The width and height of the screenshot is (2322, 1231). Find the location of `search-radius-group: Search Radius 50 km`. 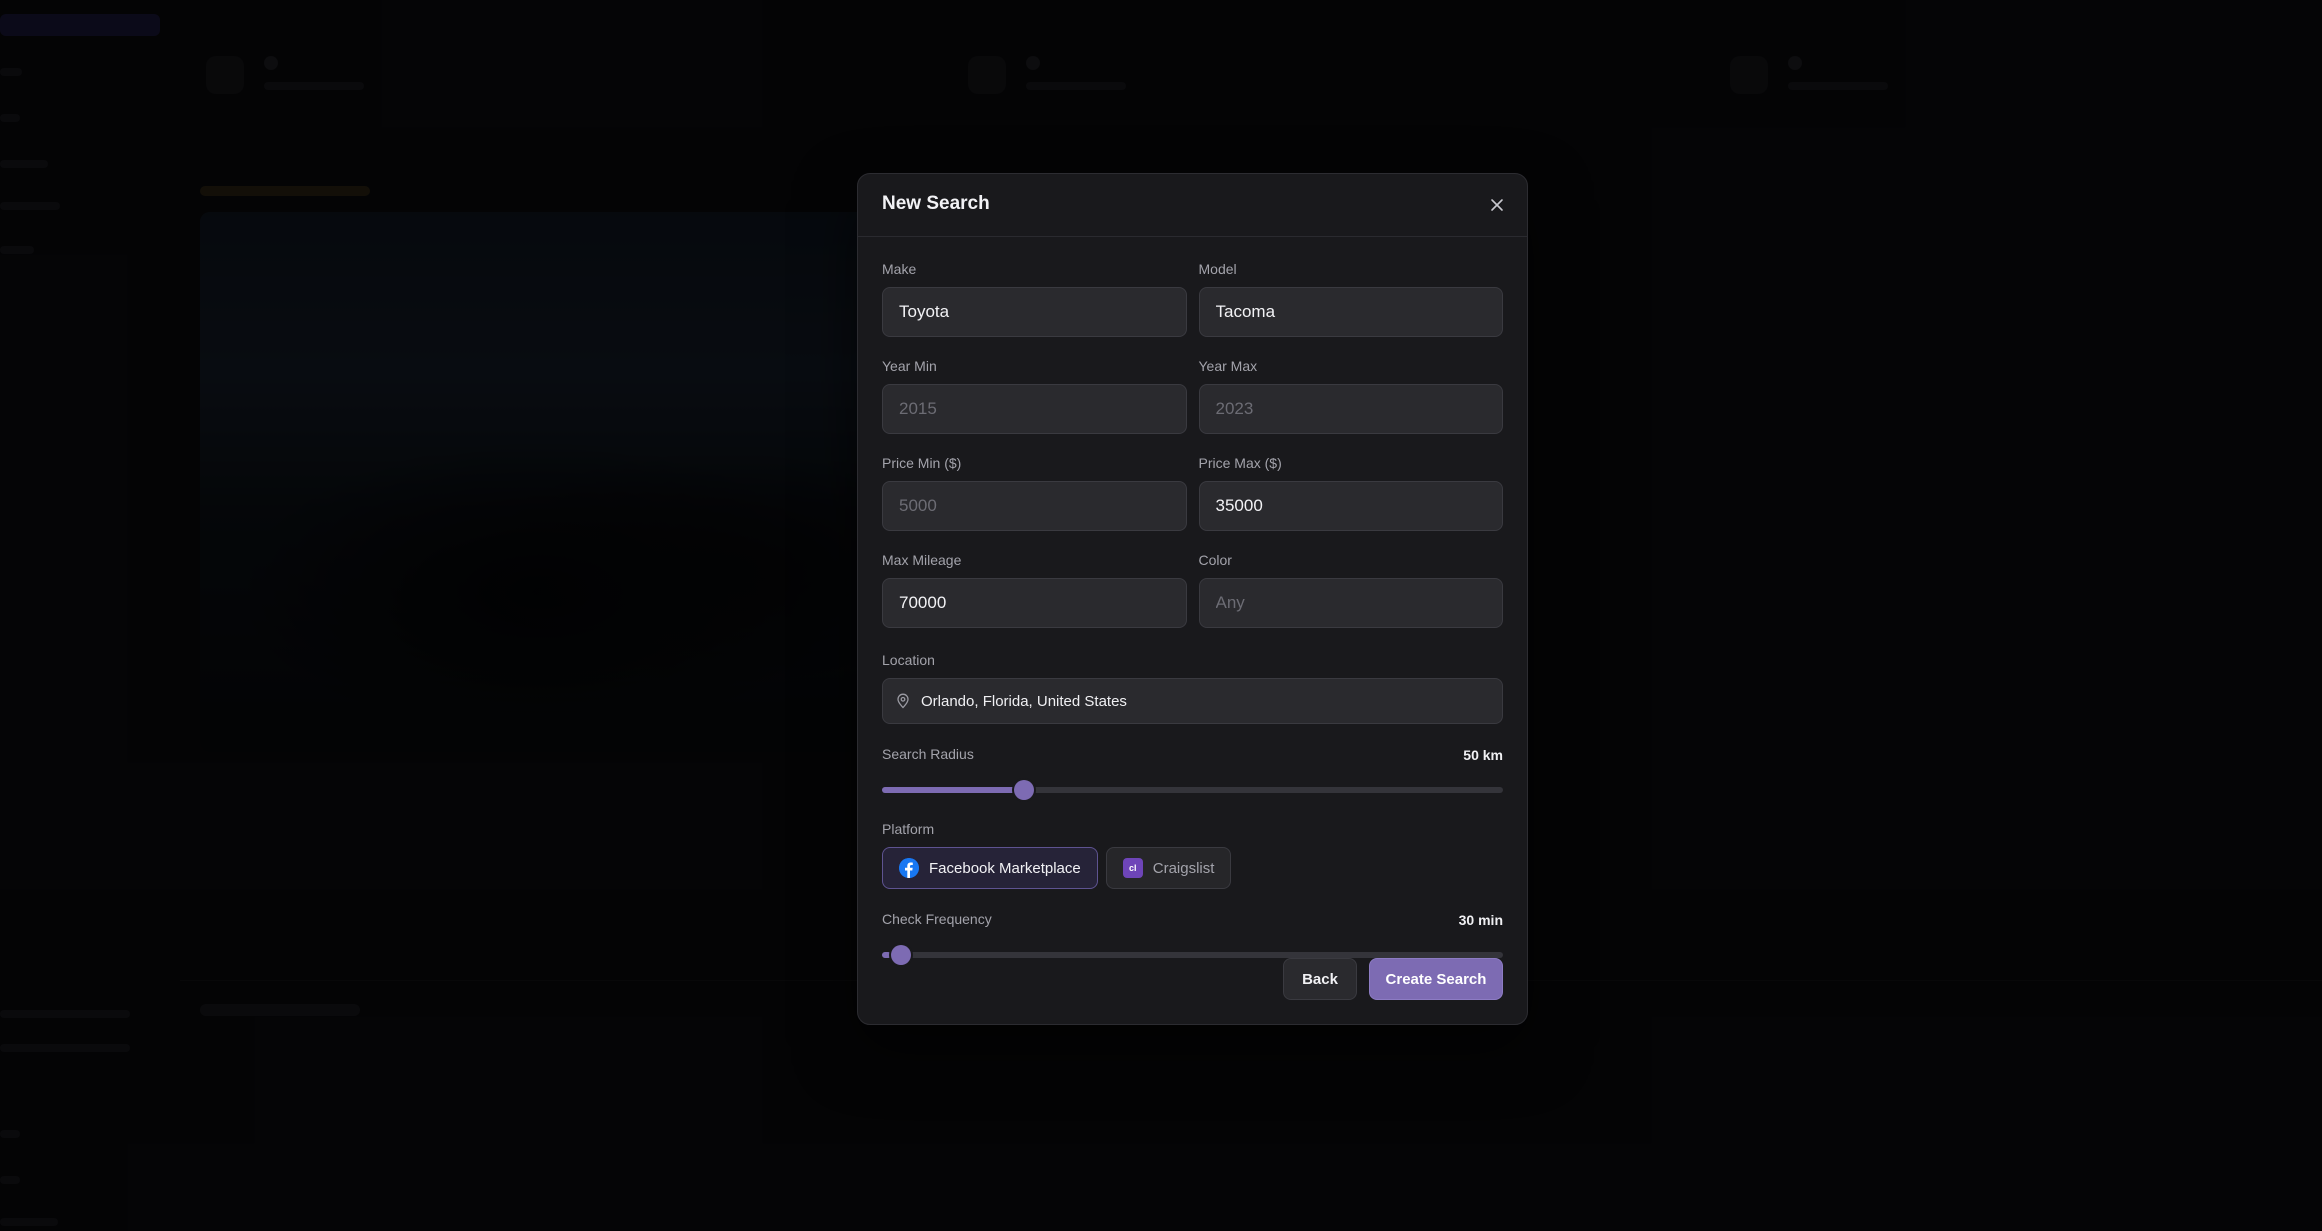

search-radius-group: Search Radius 50 km is located at coordinates (1192, 773).